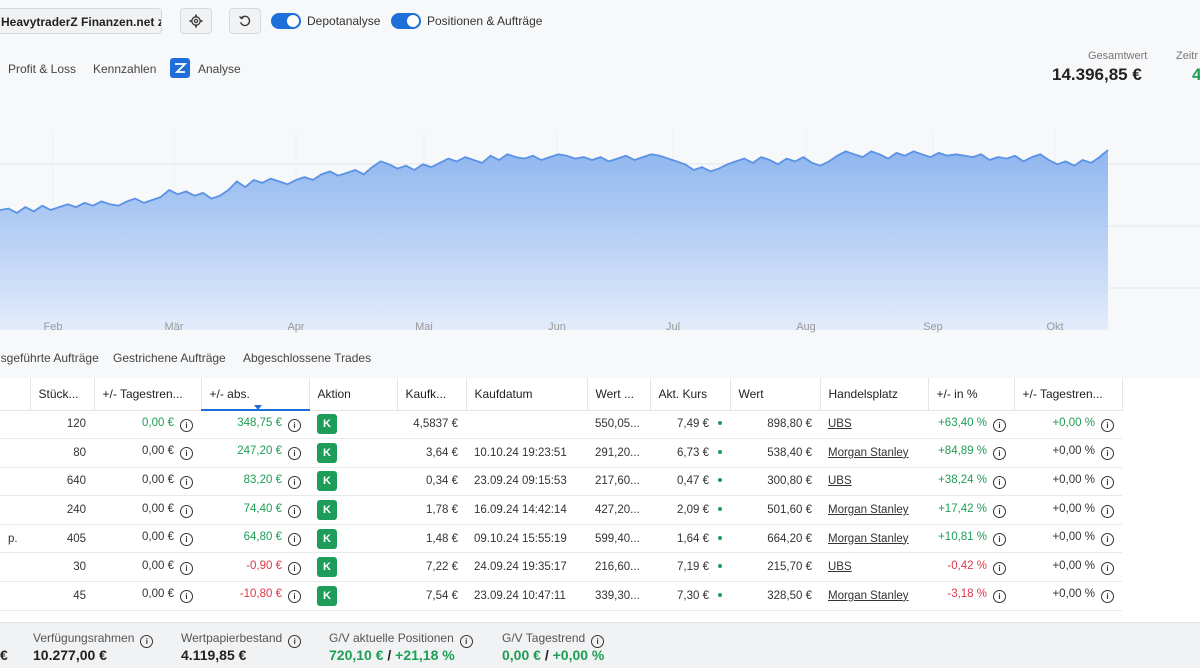  Describe the element at coordinates (971, 394) in the screenshot. I see `col-header-pct: +/- in %` at that location.